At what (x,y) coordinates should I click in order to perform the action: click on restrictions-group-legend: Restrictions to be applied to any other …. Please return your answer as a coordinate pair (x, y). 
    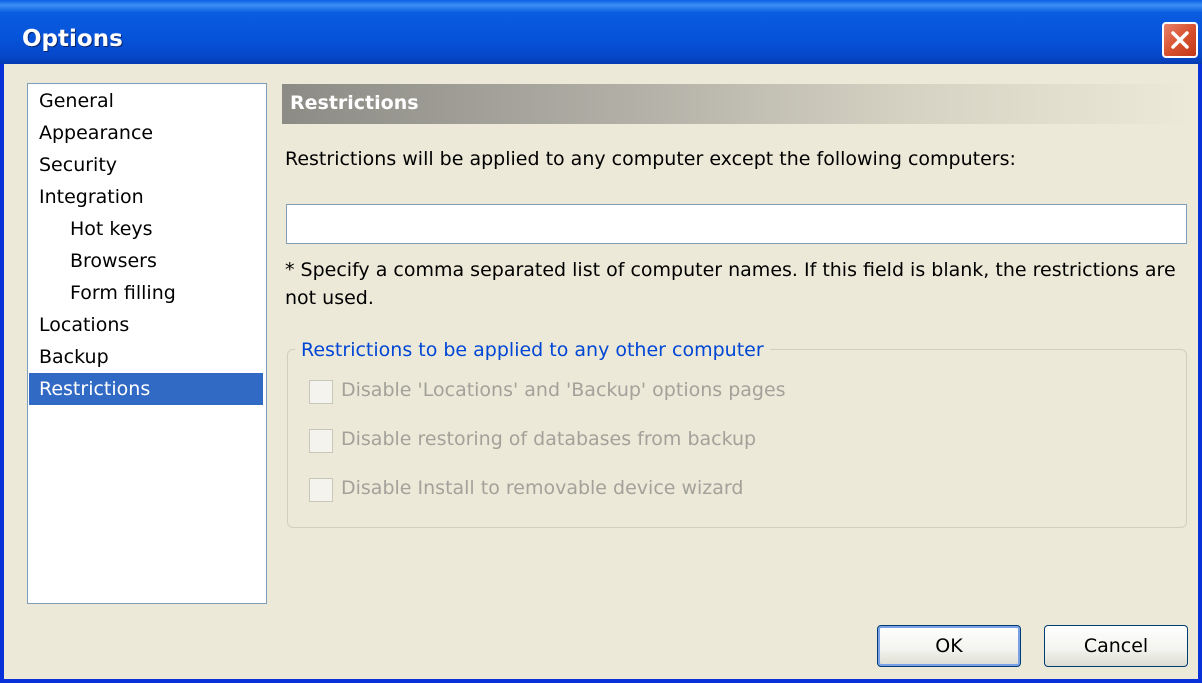
    Looking at the image, I should click on (532, 350).